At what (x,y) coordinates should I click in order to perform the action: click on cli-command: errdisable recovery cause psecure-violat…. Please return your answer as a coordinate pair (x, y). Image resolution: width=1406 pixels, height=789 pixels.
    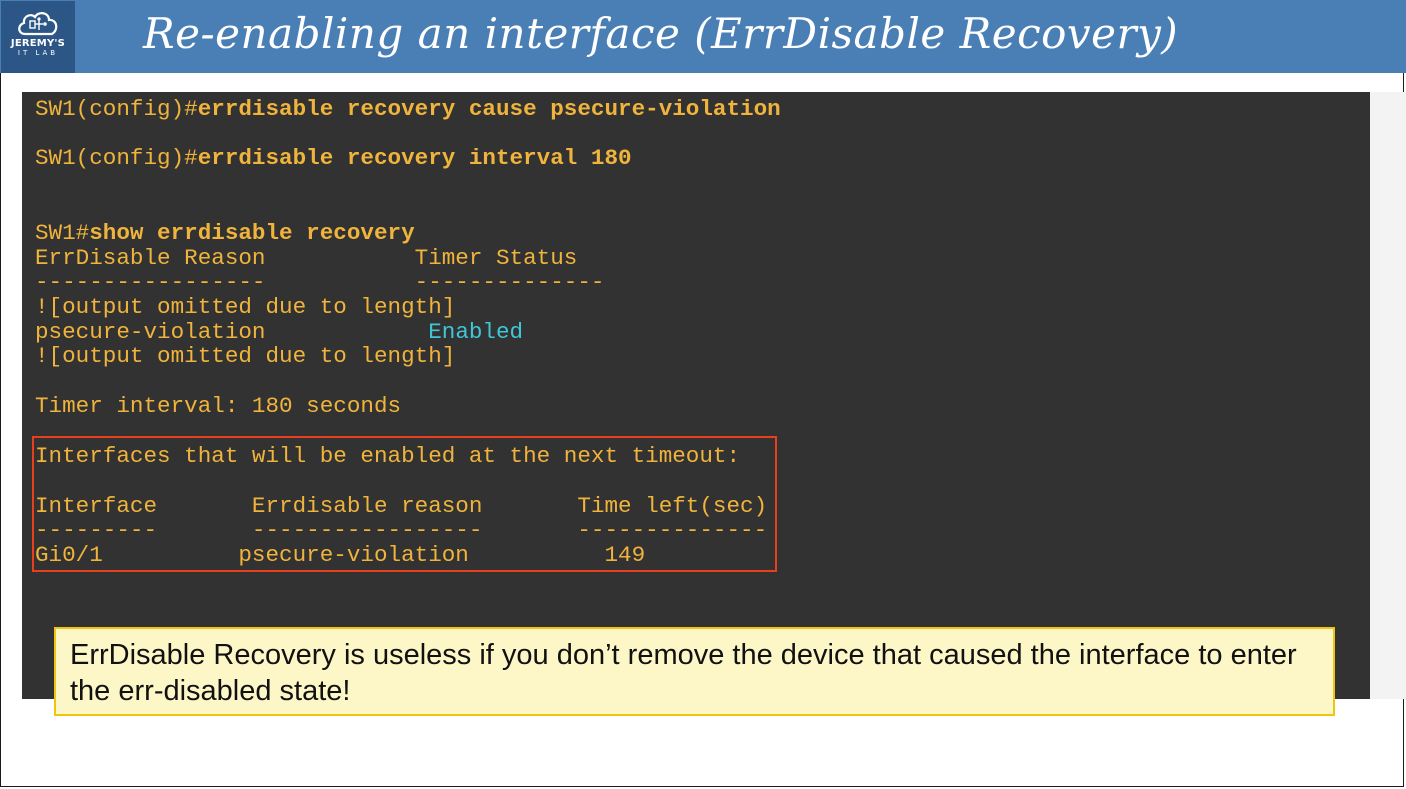
    Looking at the image, I should click on (489, 109).